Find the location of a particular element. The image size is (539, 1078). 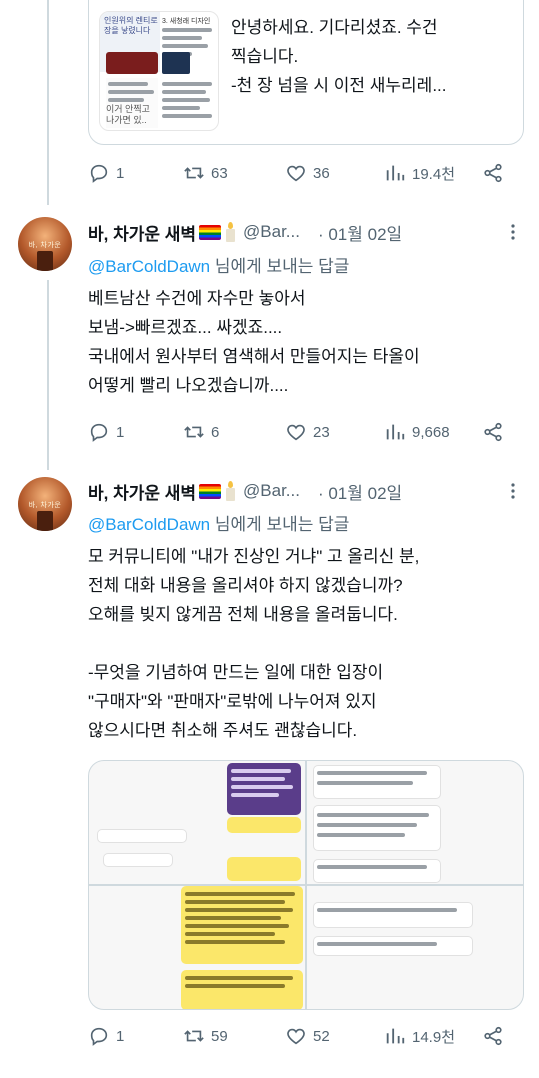

views-count: 14.9천 is located at coordinates (433, 1037).